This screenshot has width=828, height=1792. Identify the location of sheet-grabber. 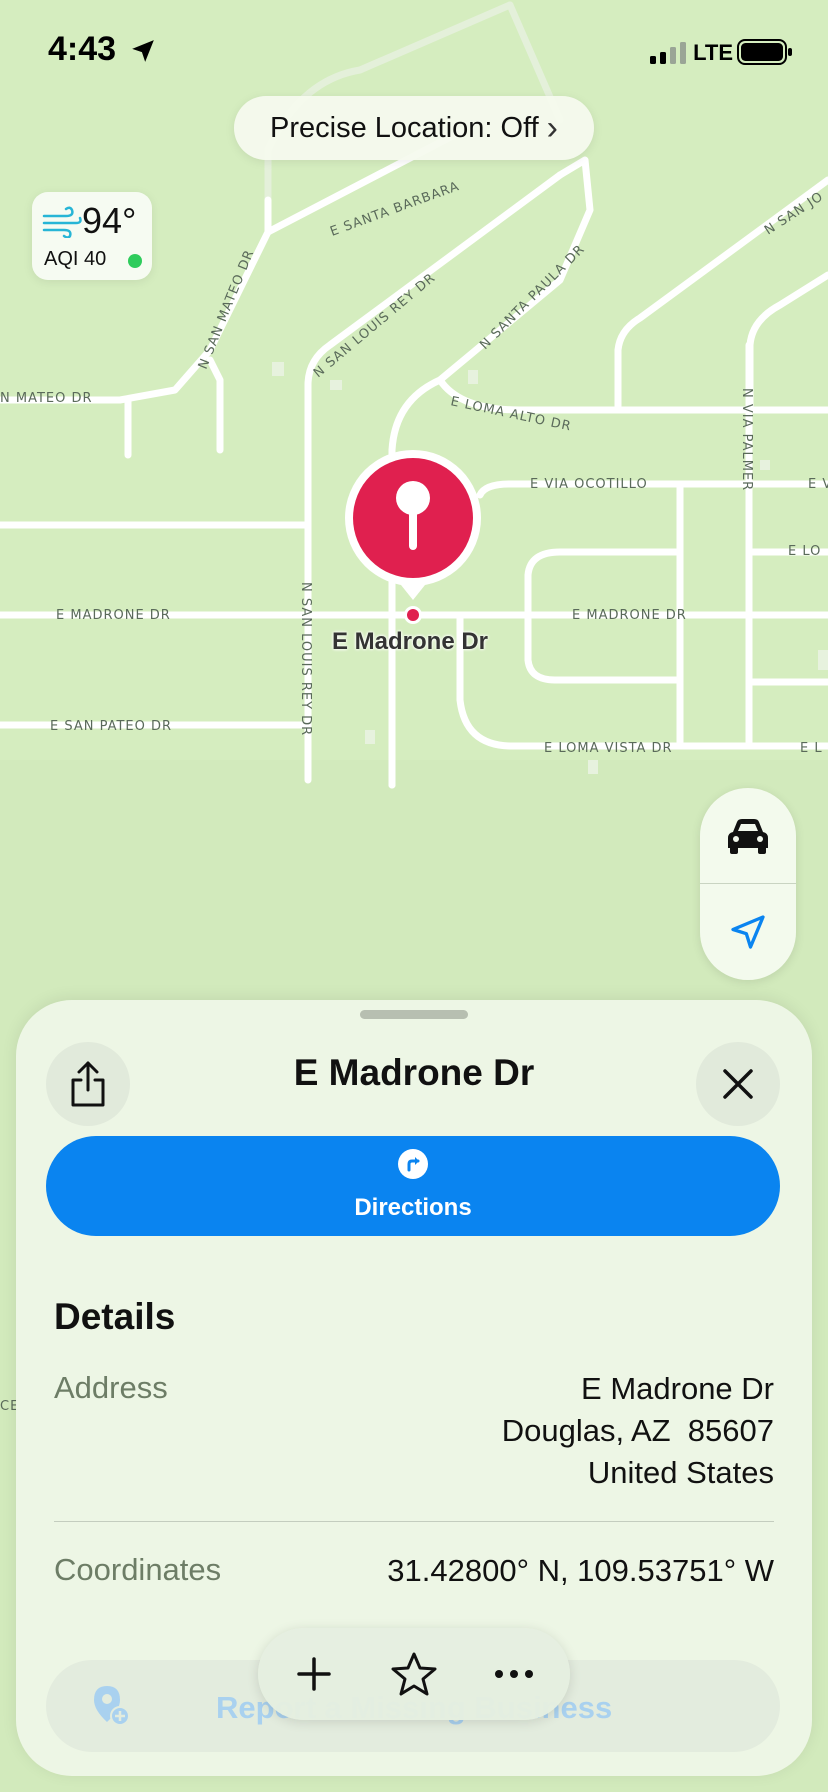
(414, 1014).